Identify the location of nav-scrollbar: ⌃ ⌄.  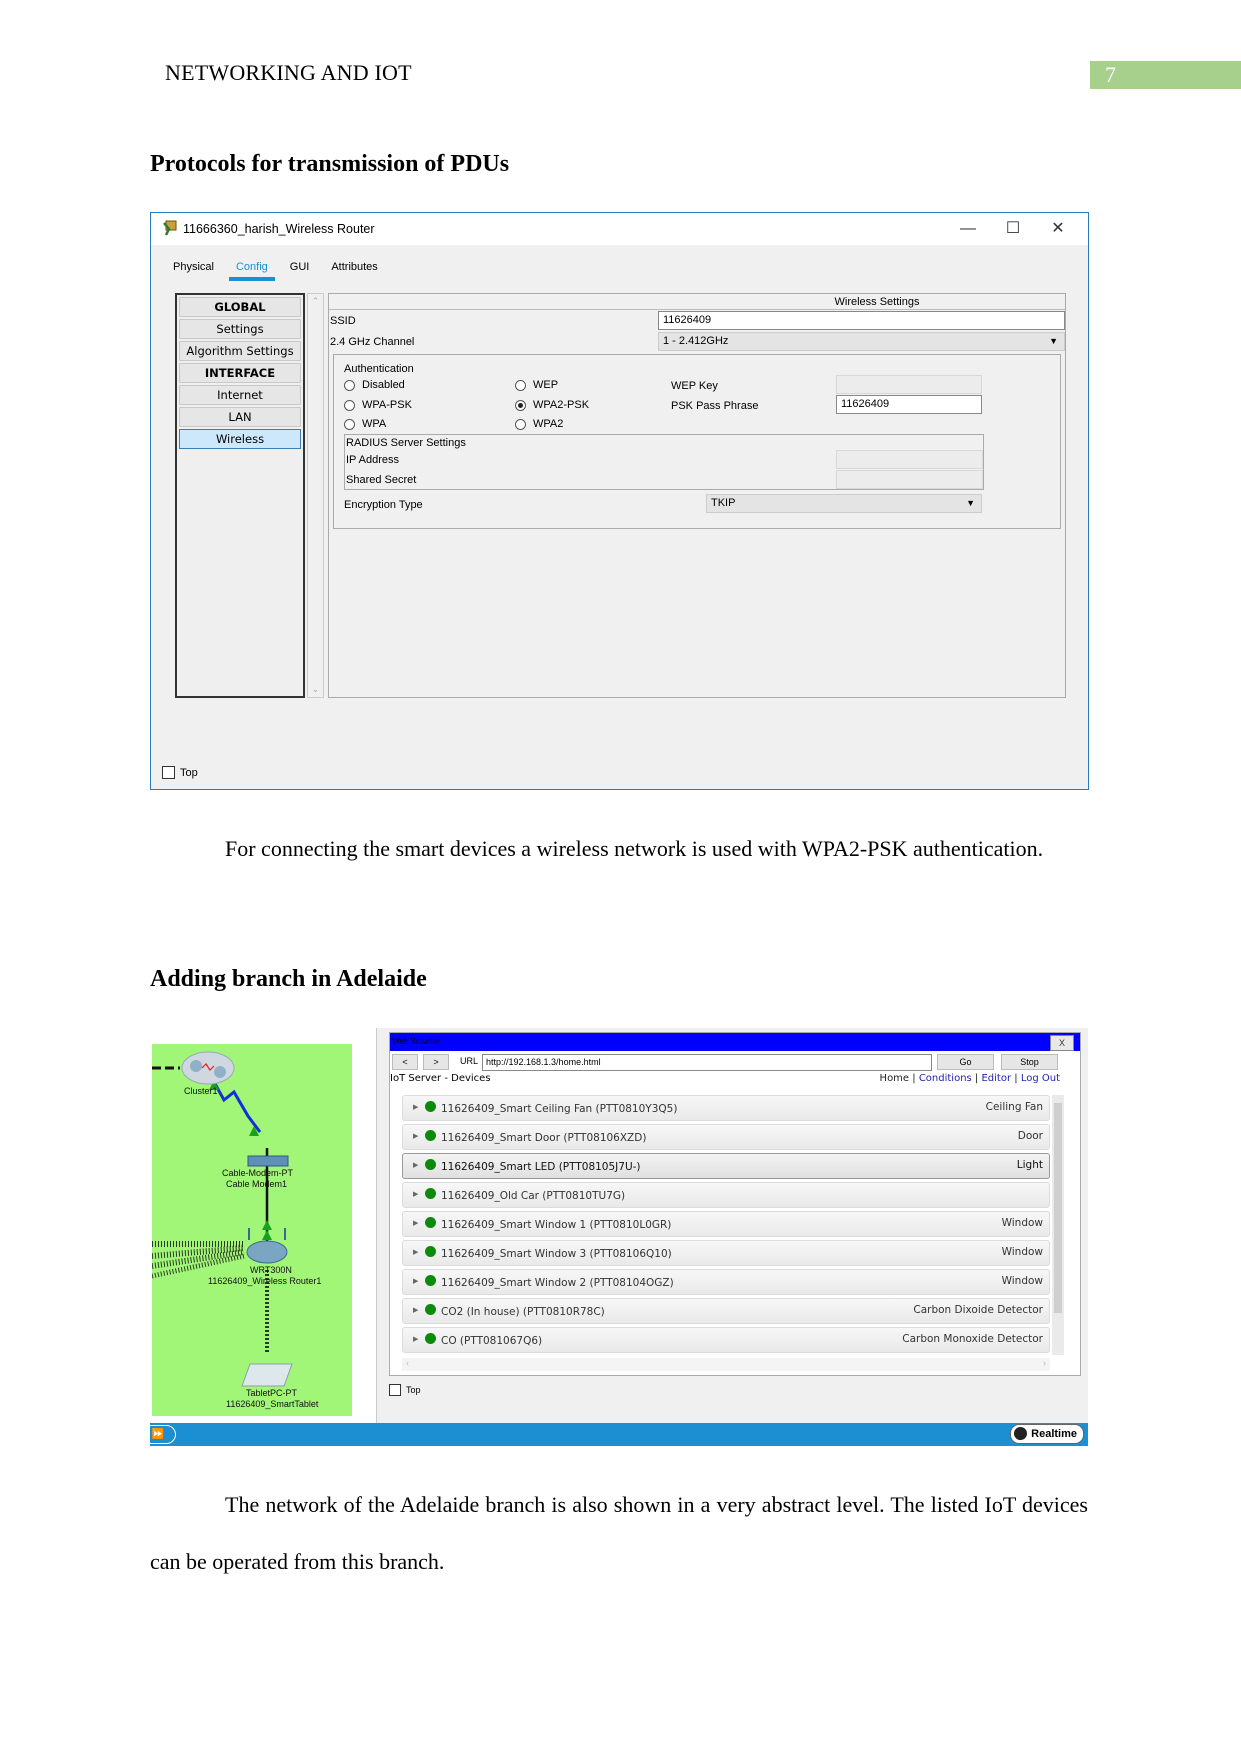
(315, 495).